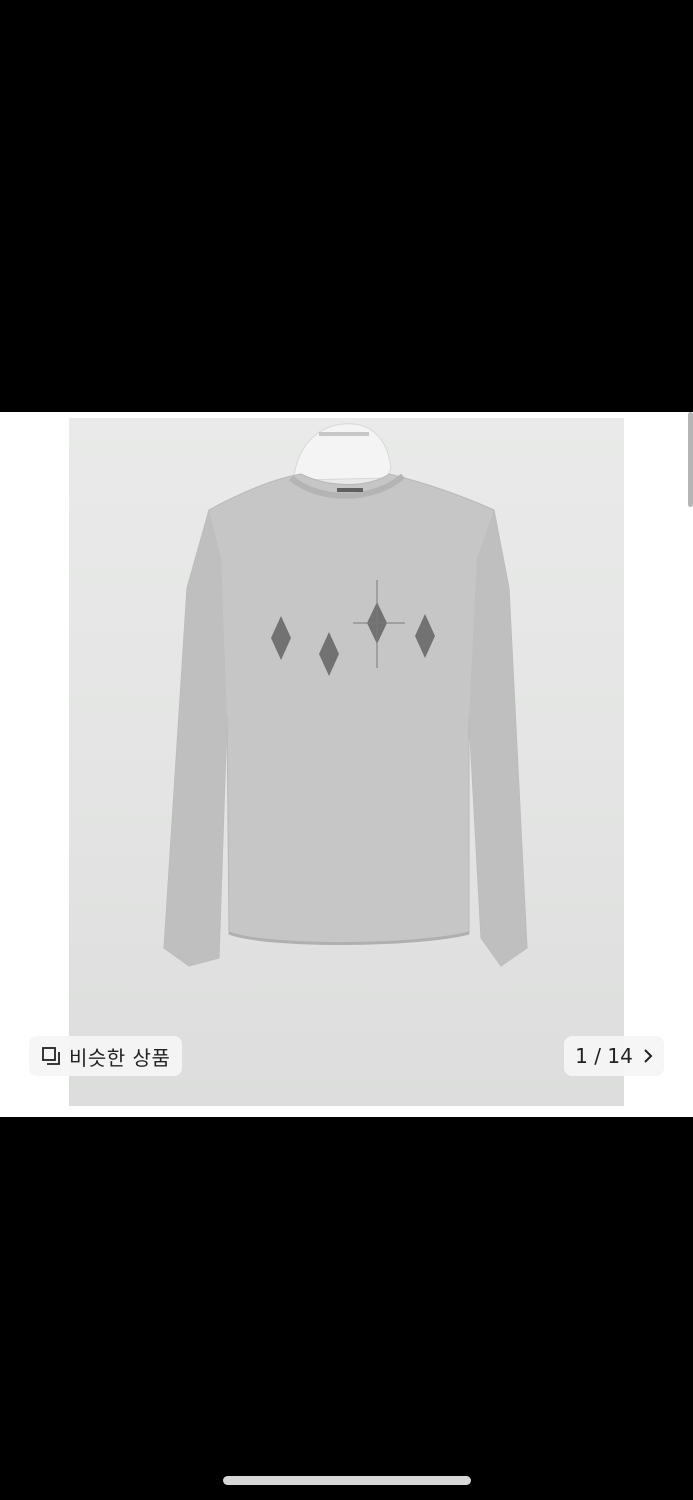  I want to click on image-counter-next-button: 1 / 14, so click(614, 1056).